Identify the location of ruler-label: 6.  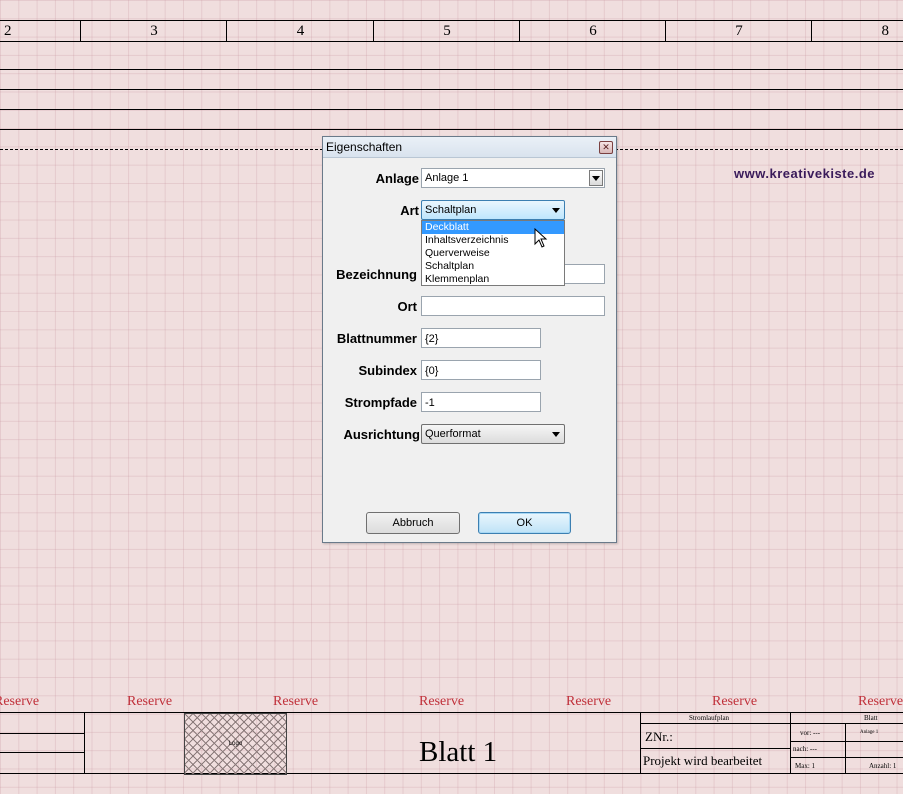
(592, 31).